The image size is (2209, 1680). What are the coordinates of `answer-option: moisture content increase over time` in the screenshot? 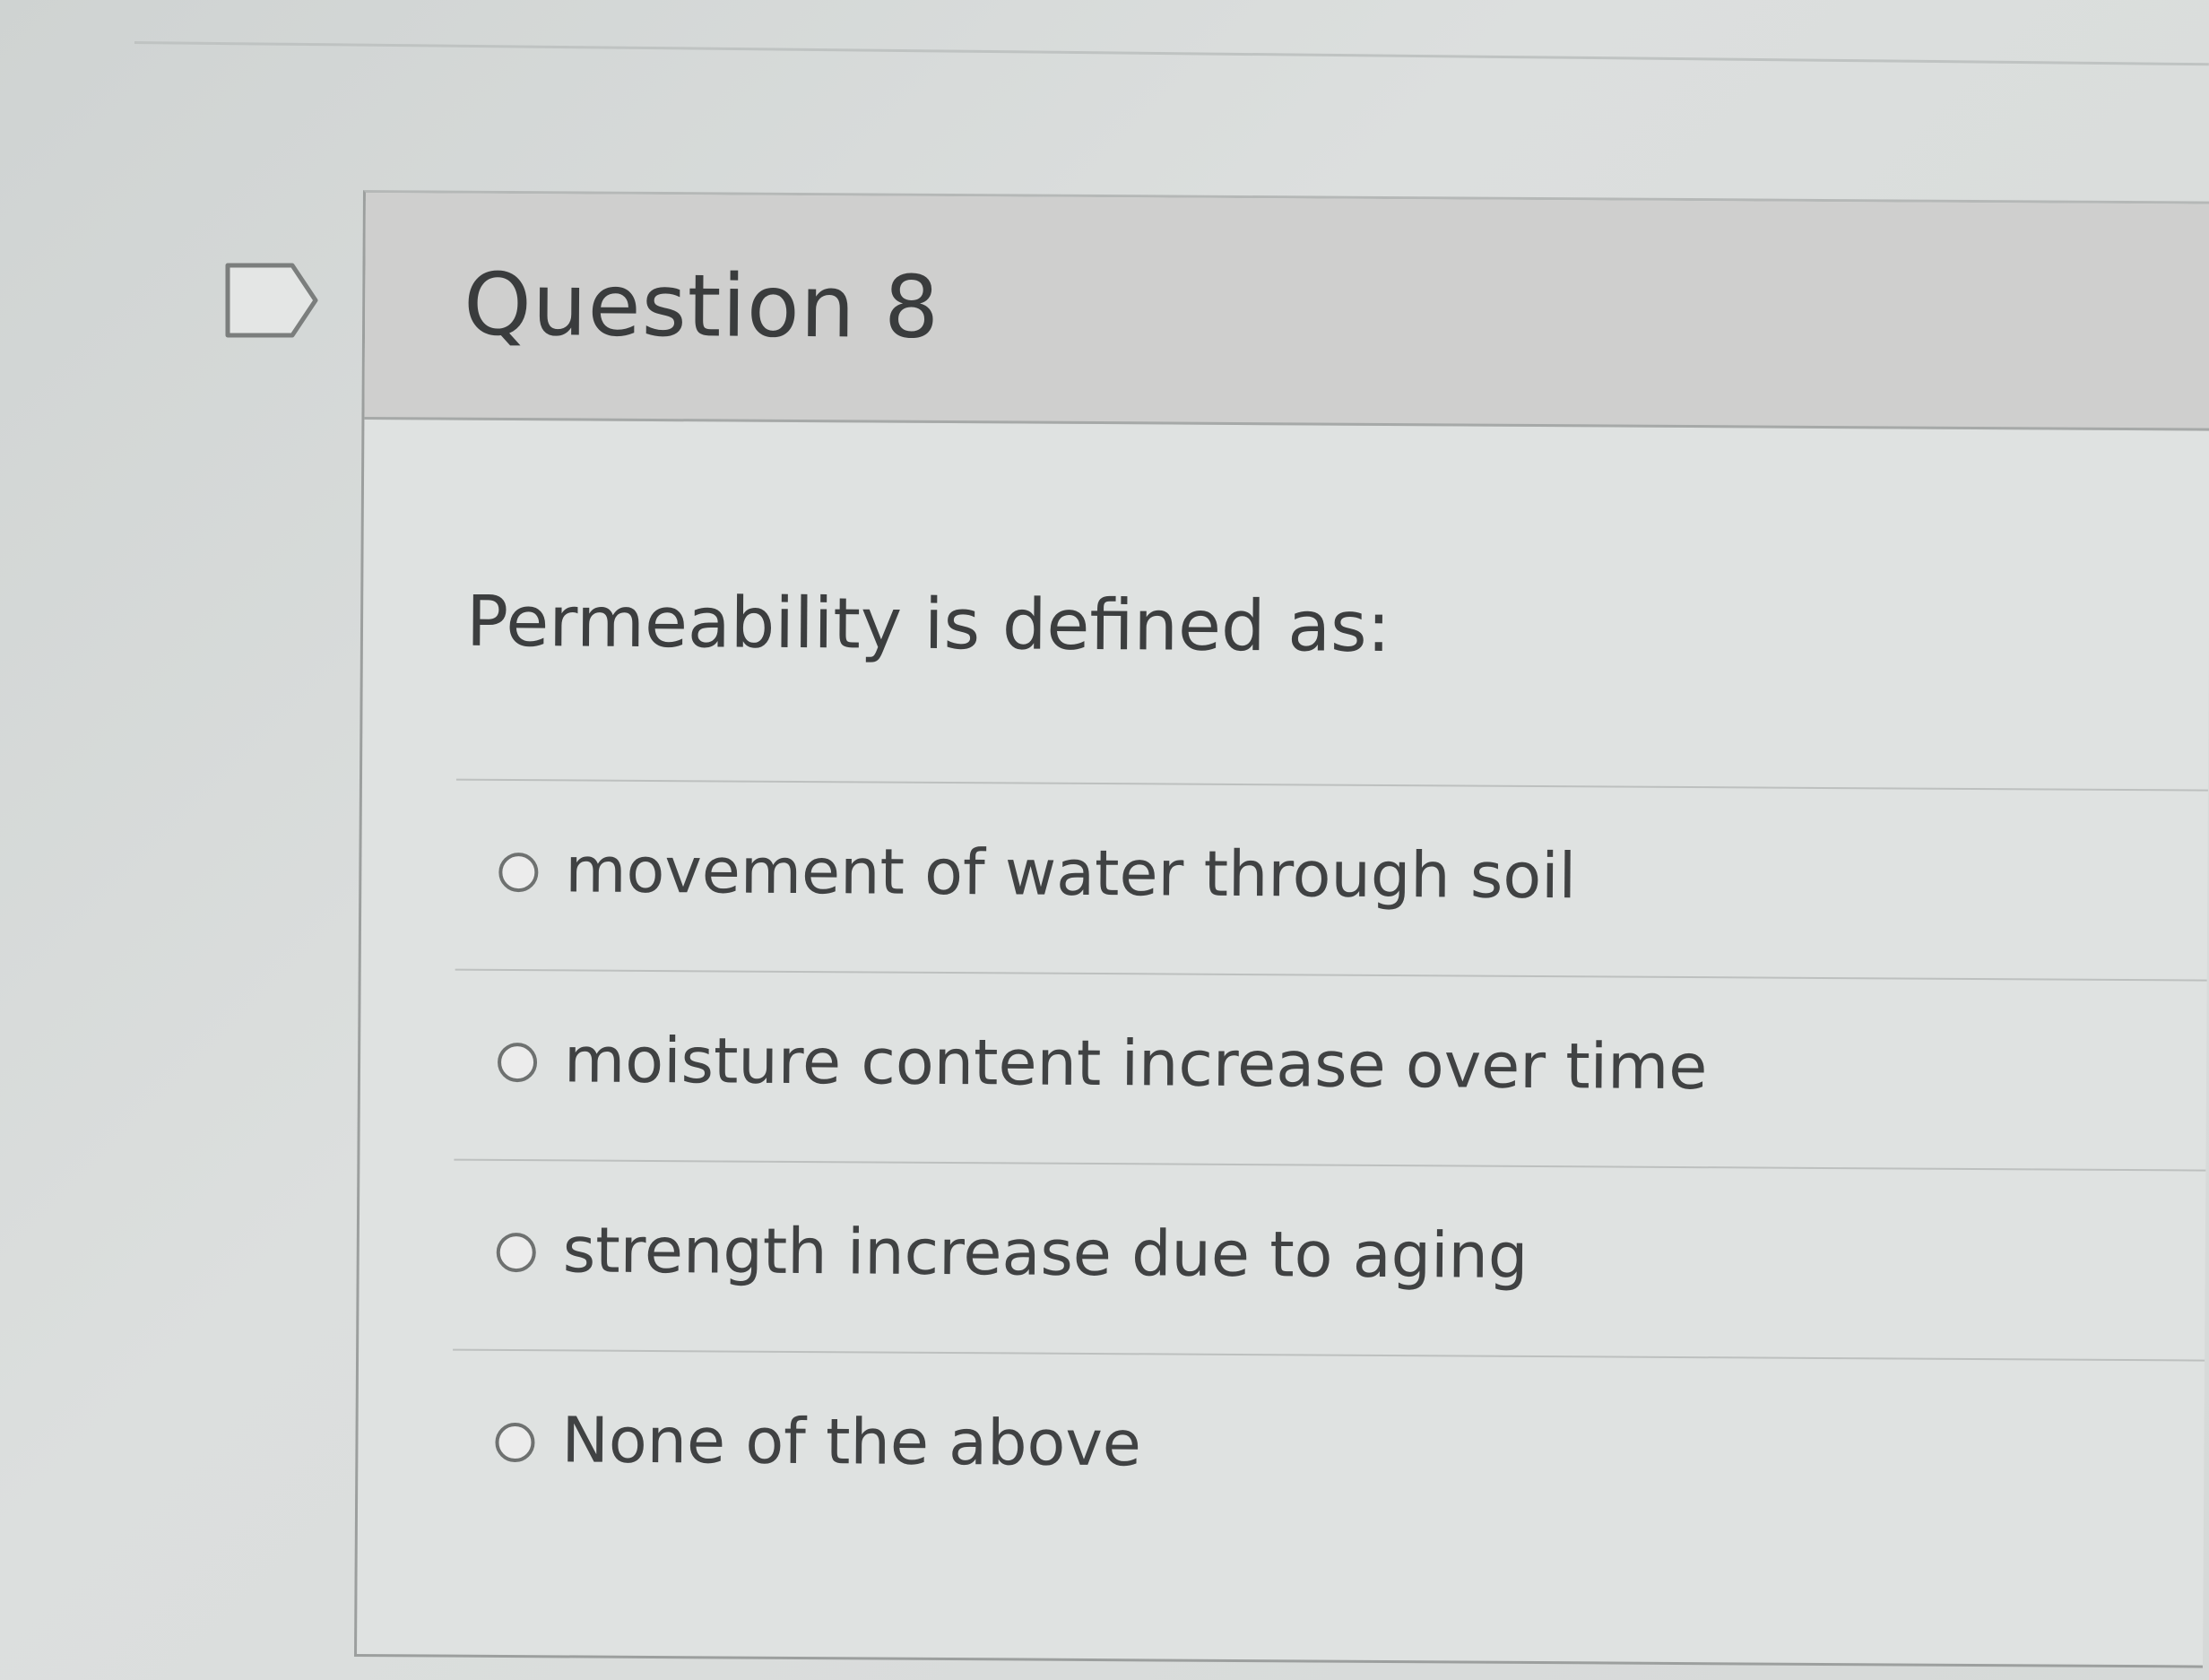 It's located at (1331, 1069).